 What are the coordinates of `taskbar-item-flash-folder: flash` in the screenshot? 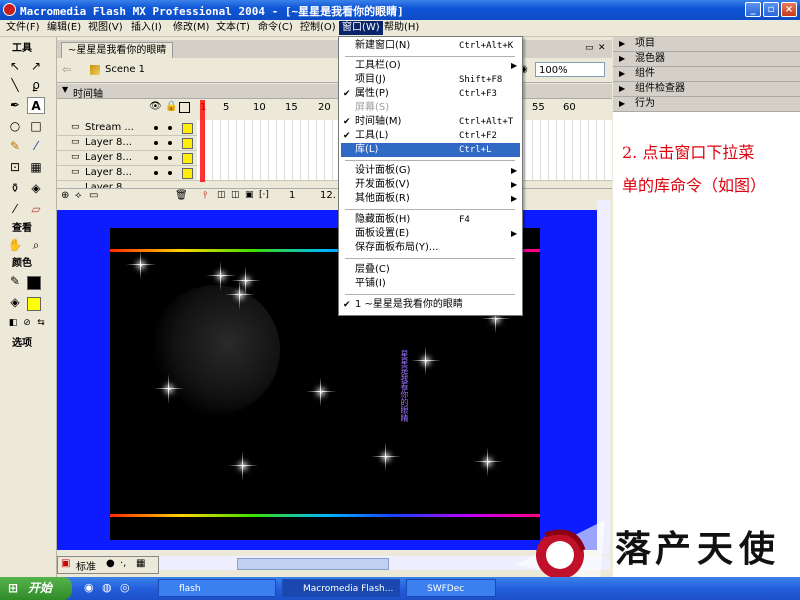 It's located at (217, 588).